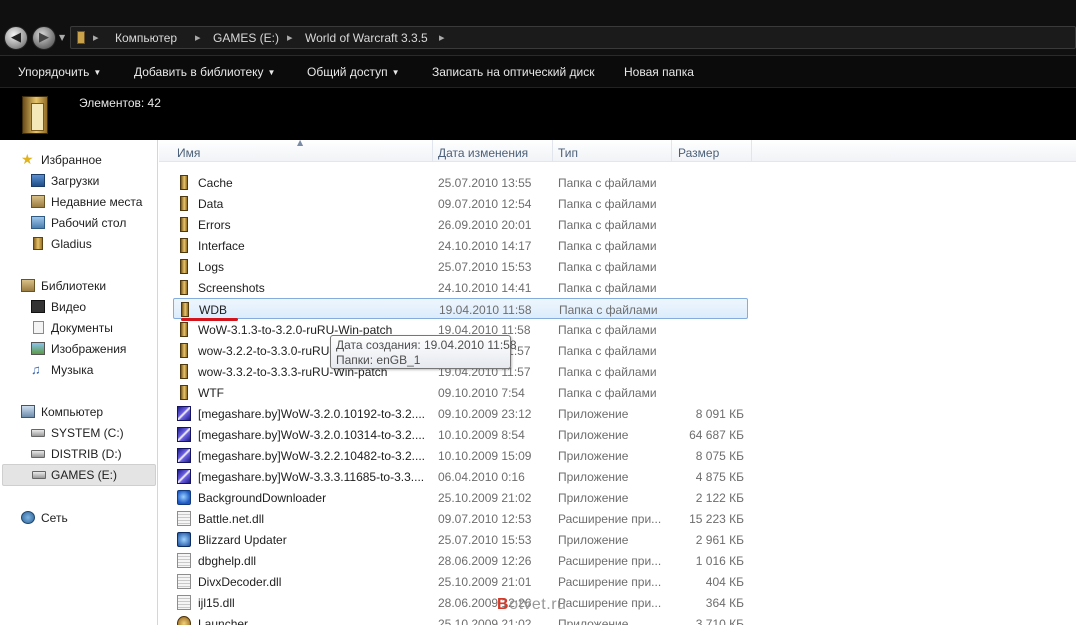  I want to click on breadcrumb-wow-folder: World of Warcraft 3.3.5, so click(366, 38).